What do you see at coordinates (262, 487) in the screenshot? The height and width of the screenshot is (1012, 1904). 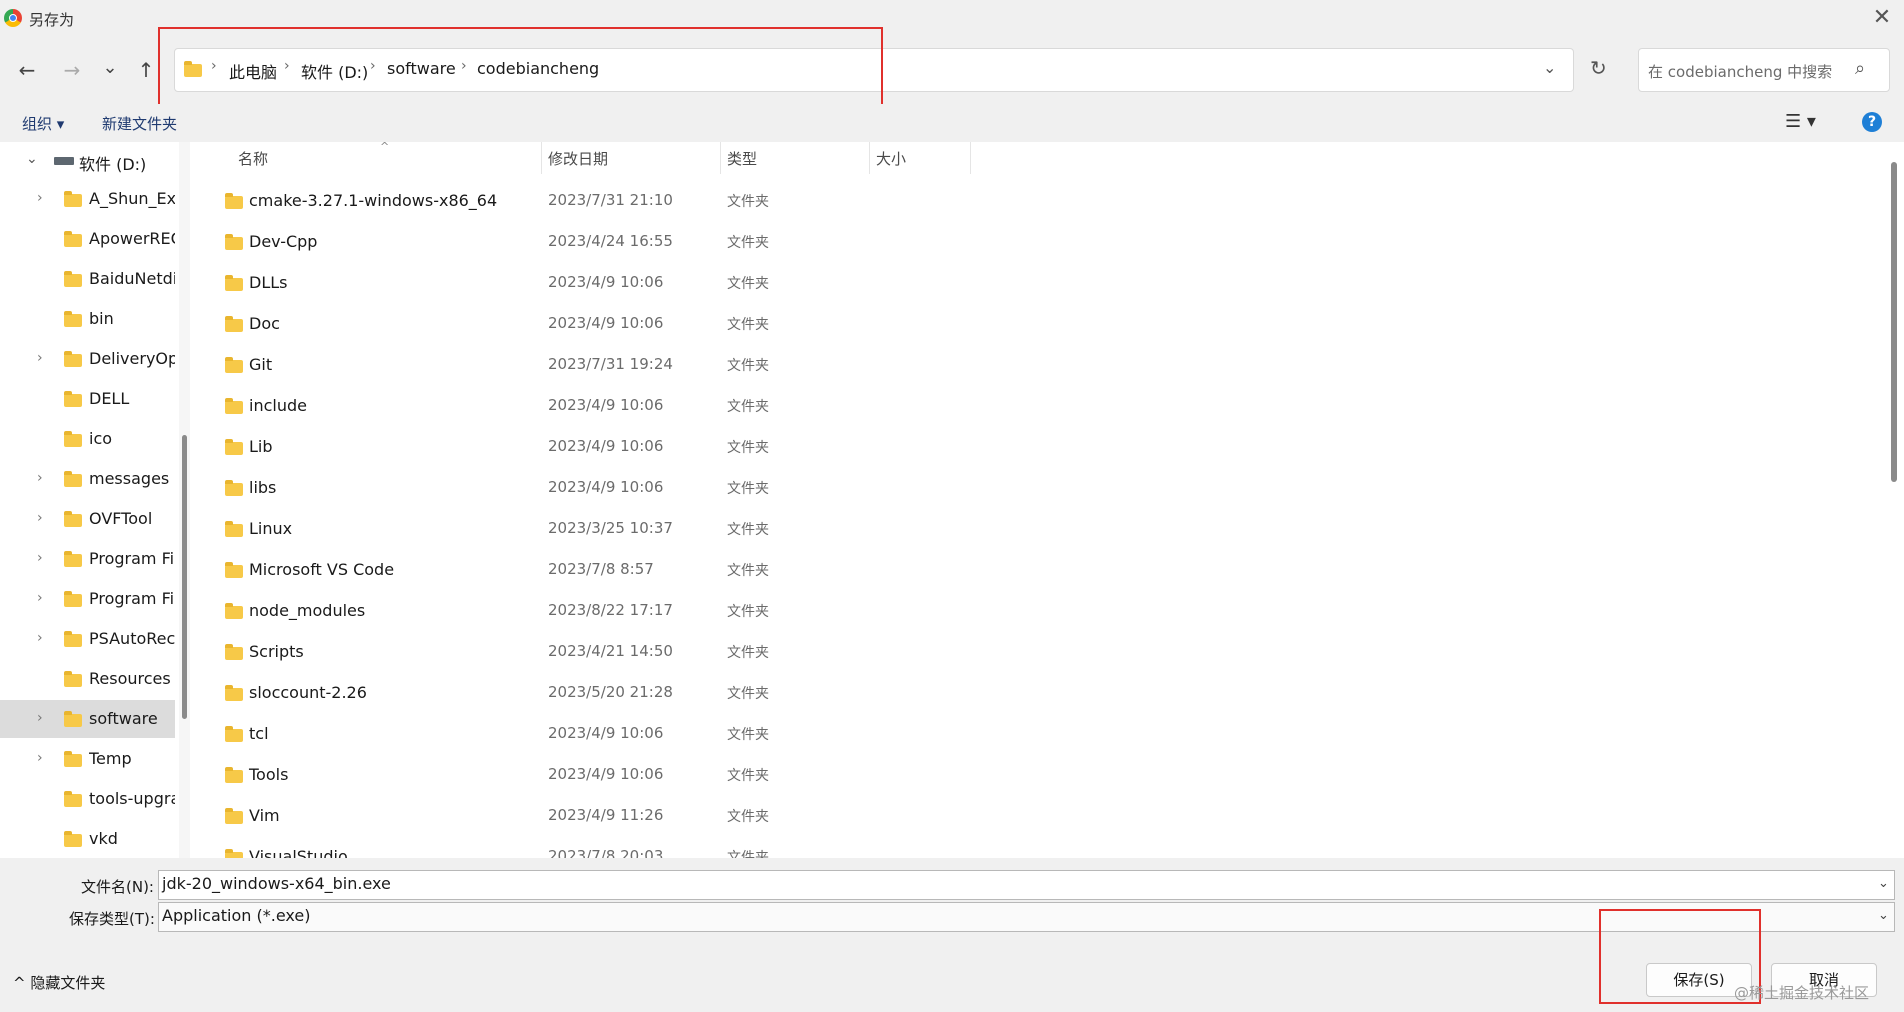 I see `file-name: libs` at bounding box center [262, 487].